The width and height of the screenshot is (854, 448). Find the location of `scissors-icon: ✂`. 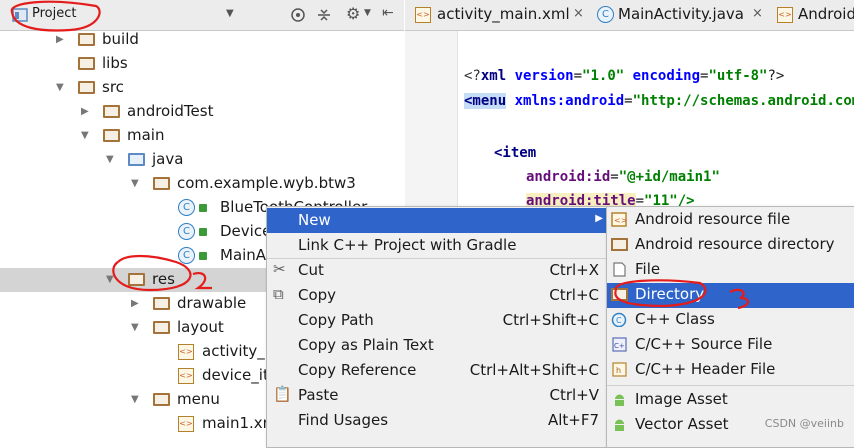

scissors-icon: ✂ is located at coordinates (279, 269).